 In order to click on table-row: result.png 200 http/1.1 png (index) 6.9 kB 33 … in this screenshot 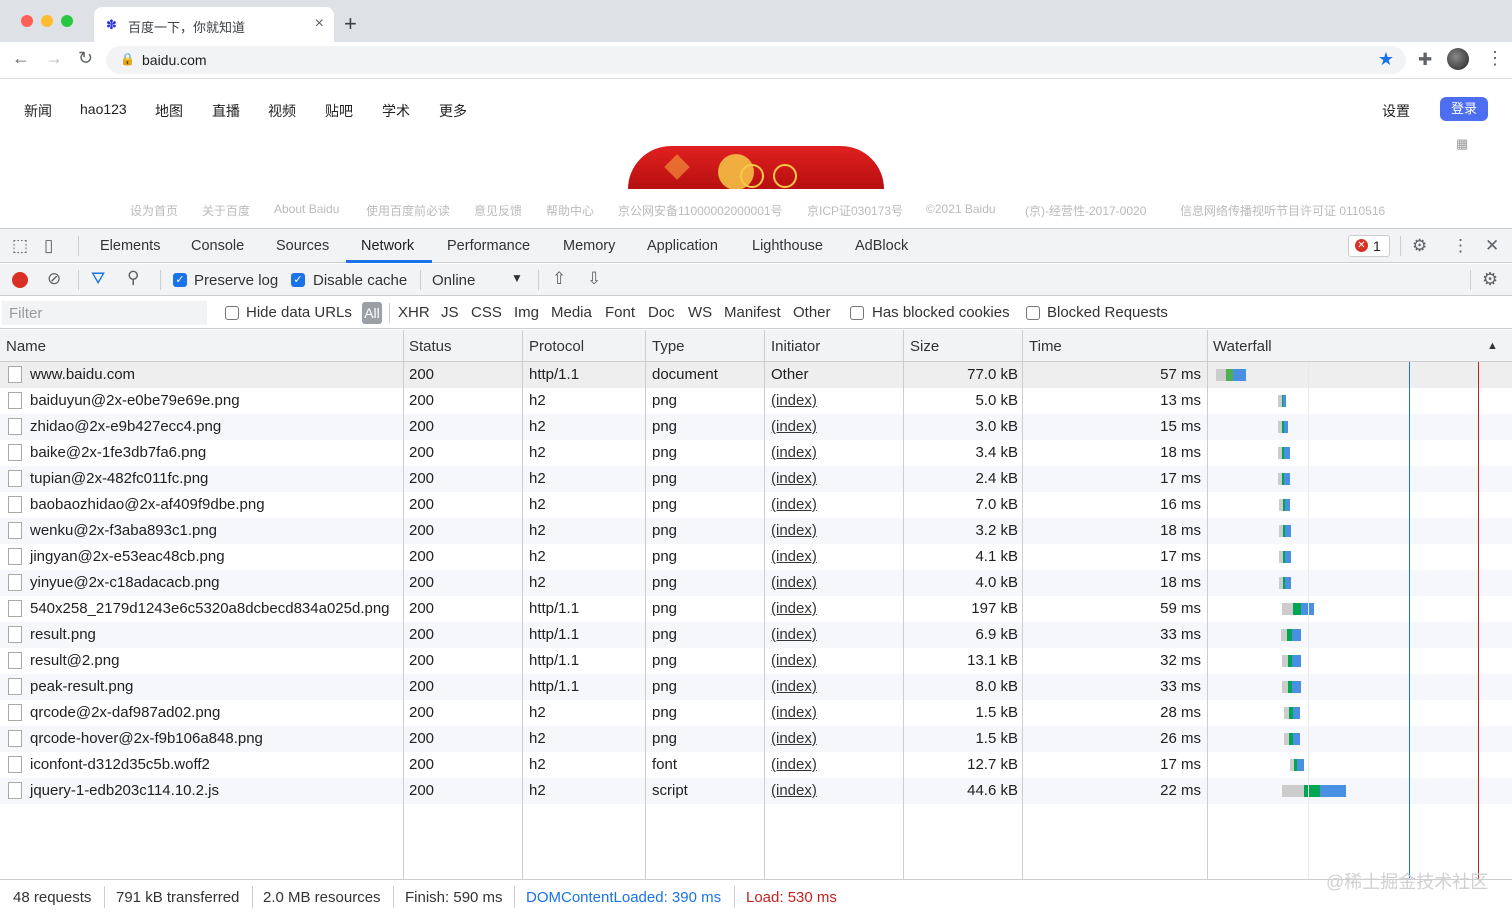, I will do `click(756, 635)`.